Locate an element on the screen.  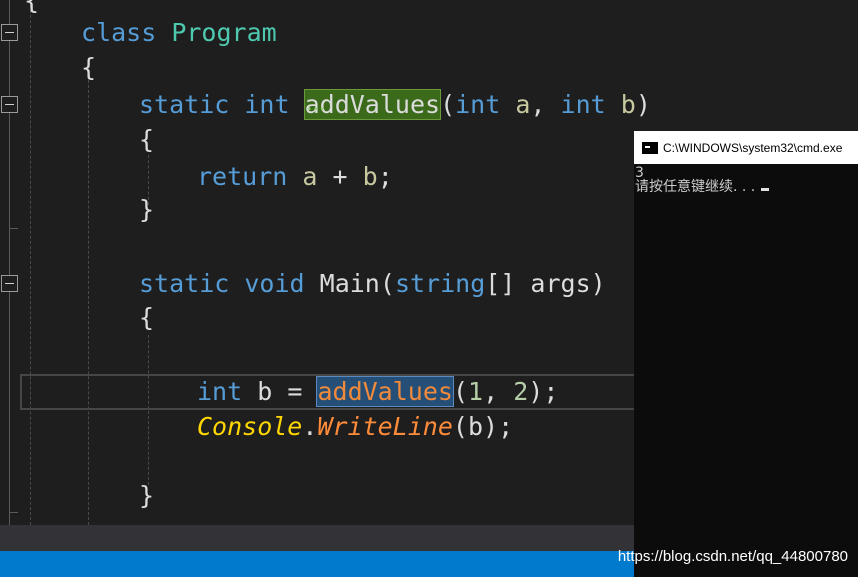
code-line-class-open: { is located at coordinates (88, 68).